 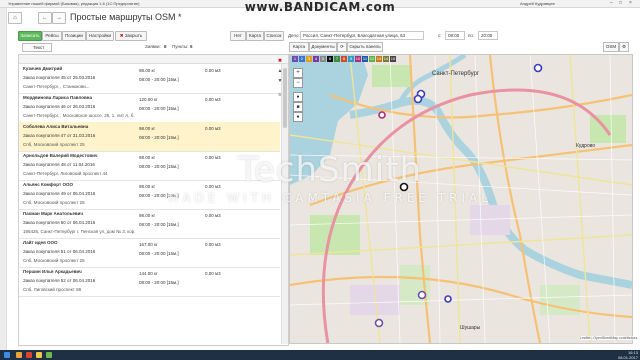 What do you see at coordinates (298, 117) in the screenshot?
I see `measure-icon: ●` at bounding box center [298, 117].